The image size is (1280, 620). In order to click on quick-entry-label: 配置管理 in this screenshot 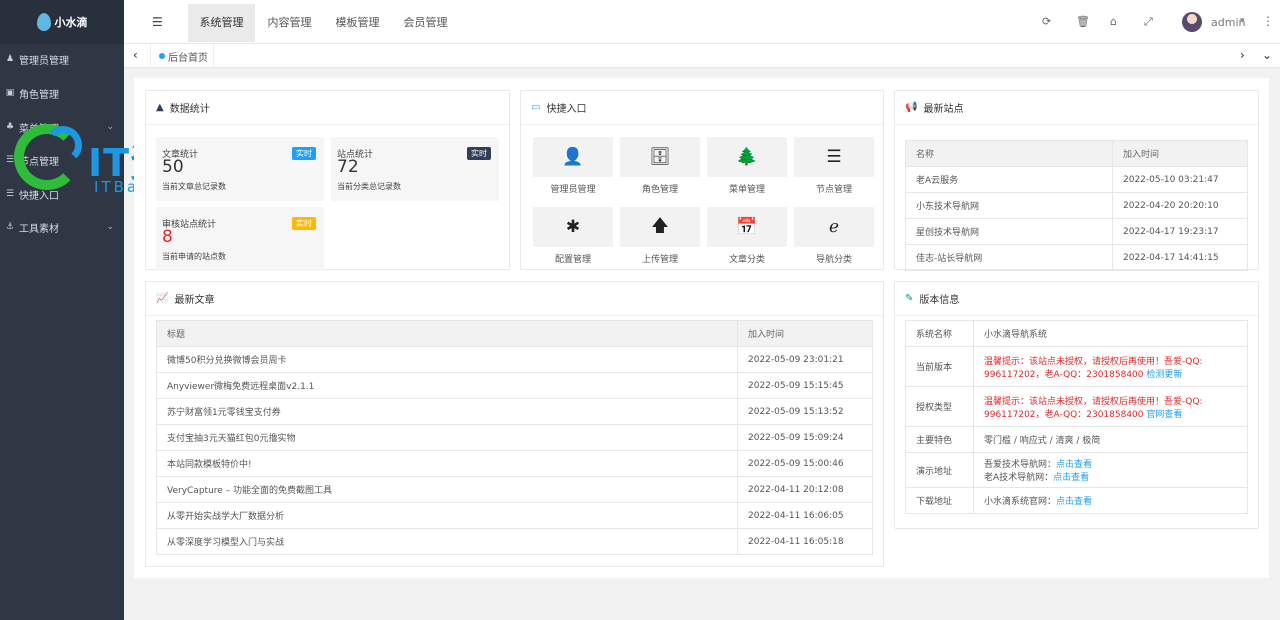, I will do `click(573, 258)`.